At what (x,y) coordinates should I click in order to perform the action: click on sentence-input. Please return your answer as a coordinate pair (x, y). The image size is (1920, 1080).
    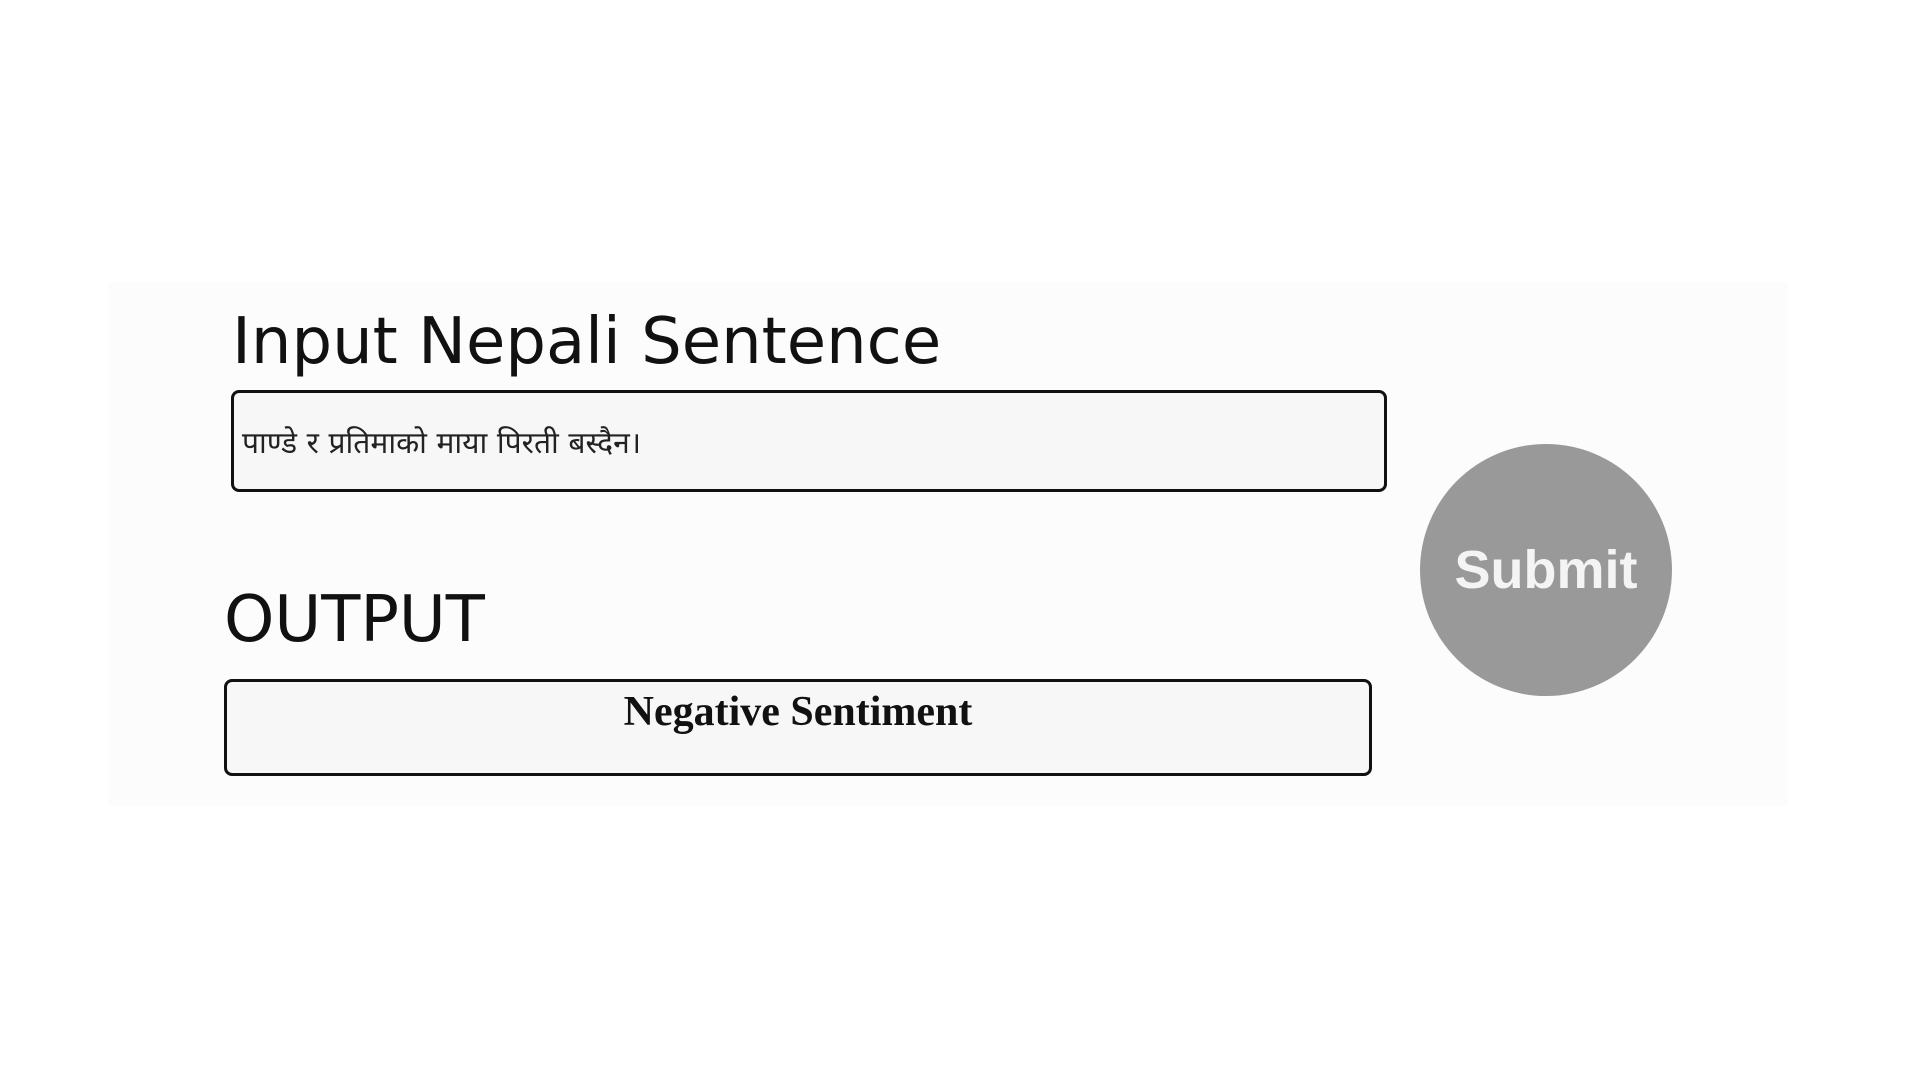
    Looking at the image, I should click on (809, 441).